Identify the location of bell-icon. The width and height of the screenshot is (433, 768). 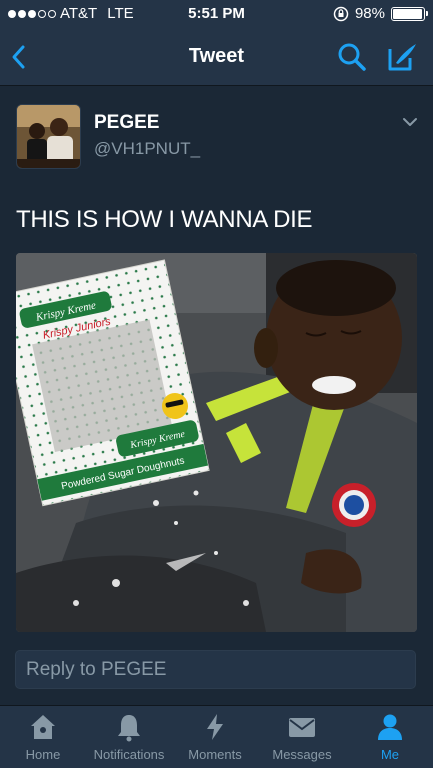
(129, 728).